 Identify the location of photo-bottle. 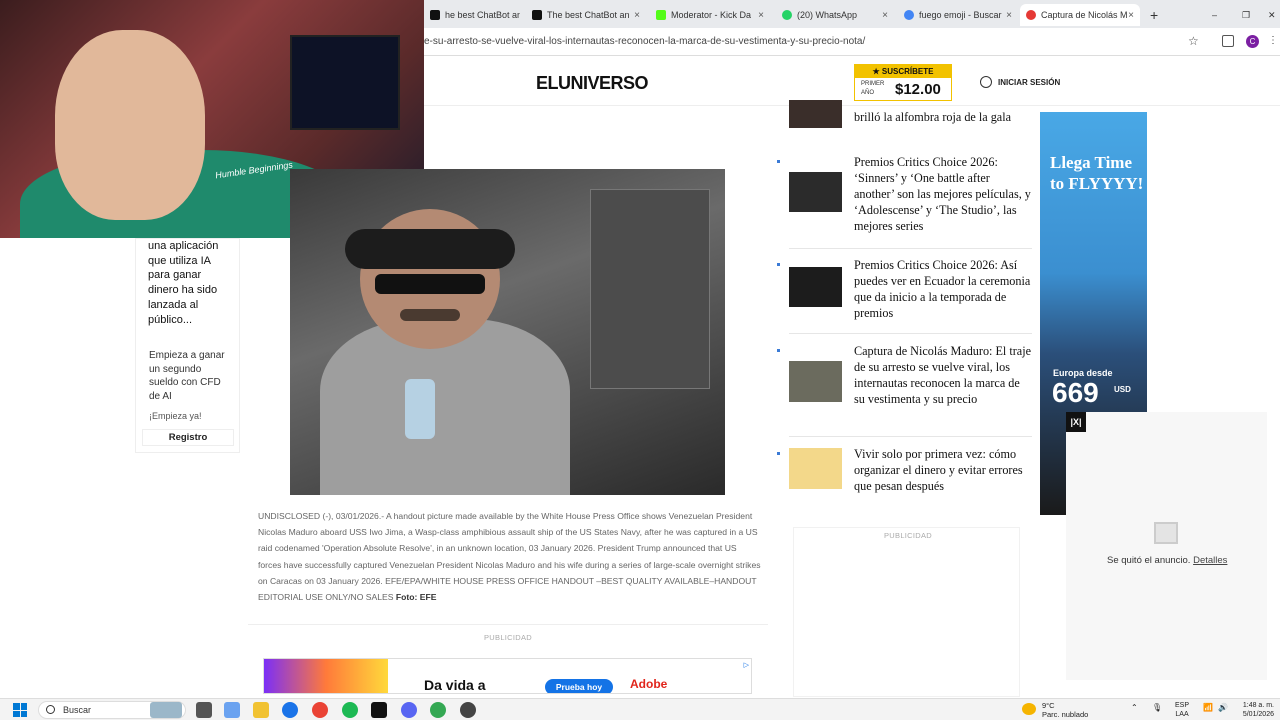
(420, 409).